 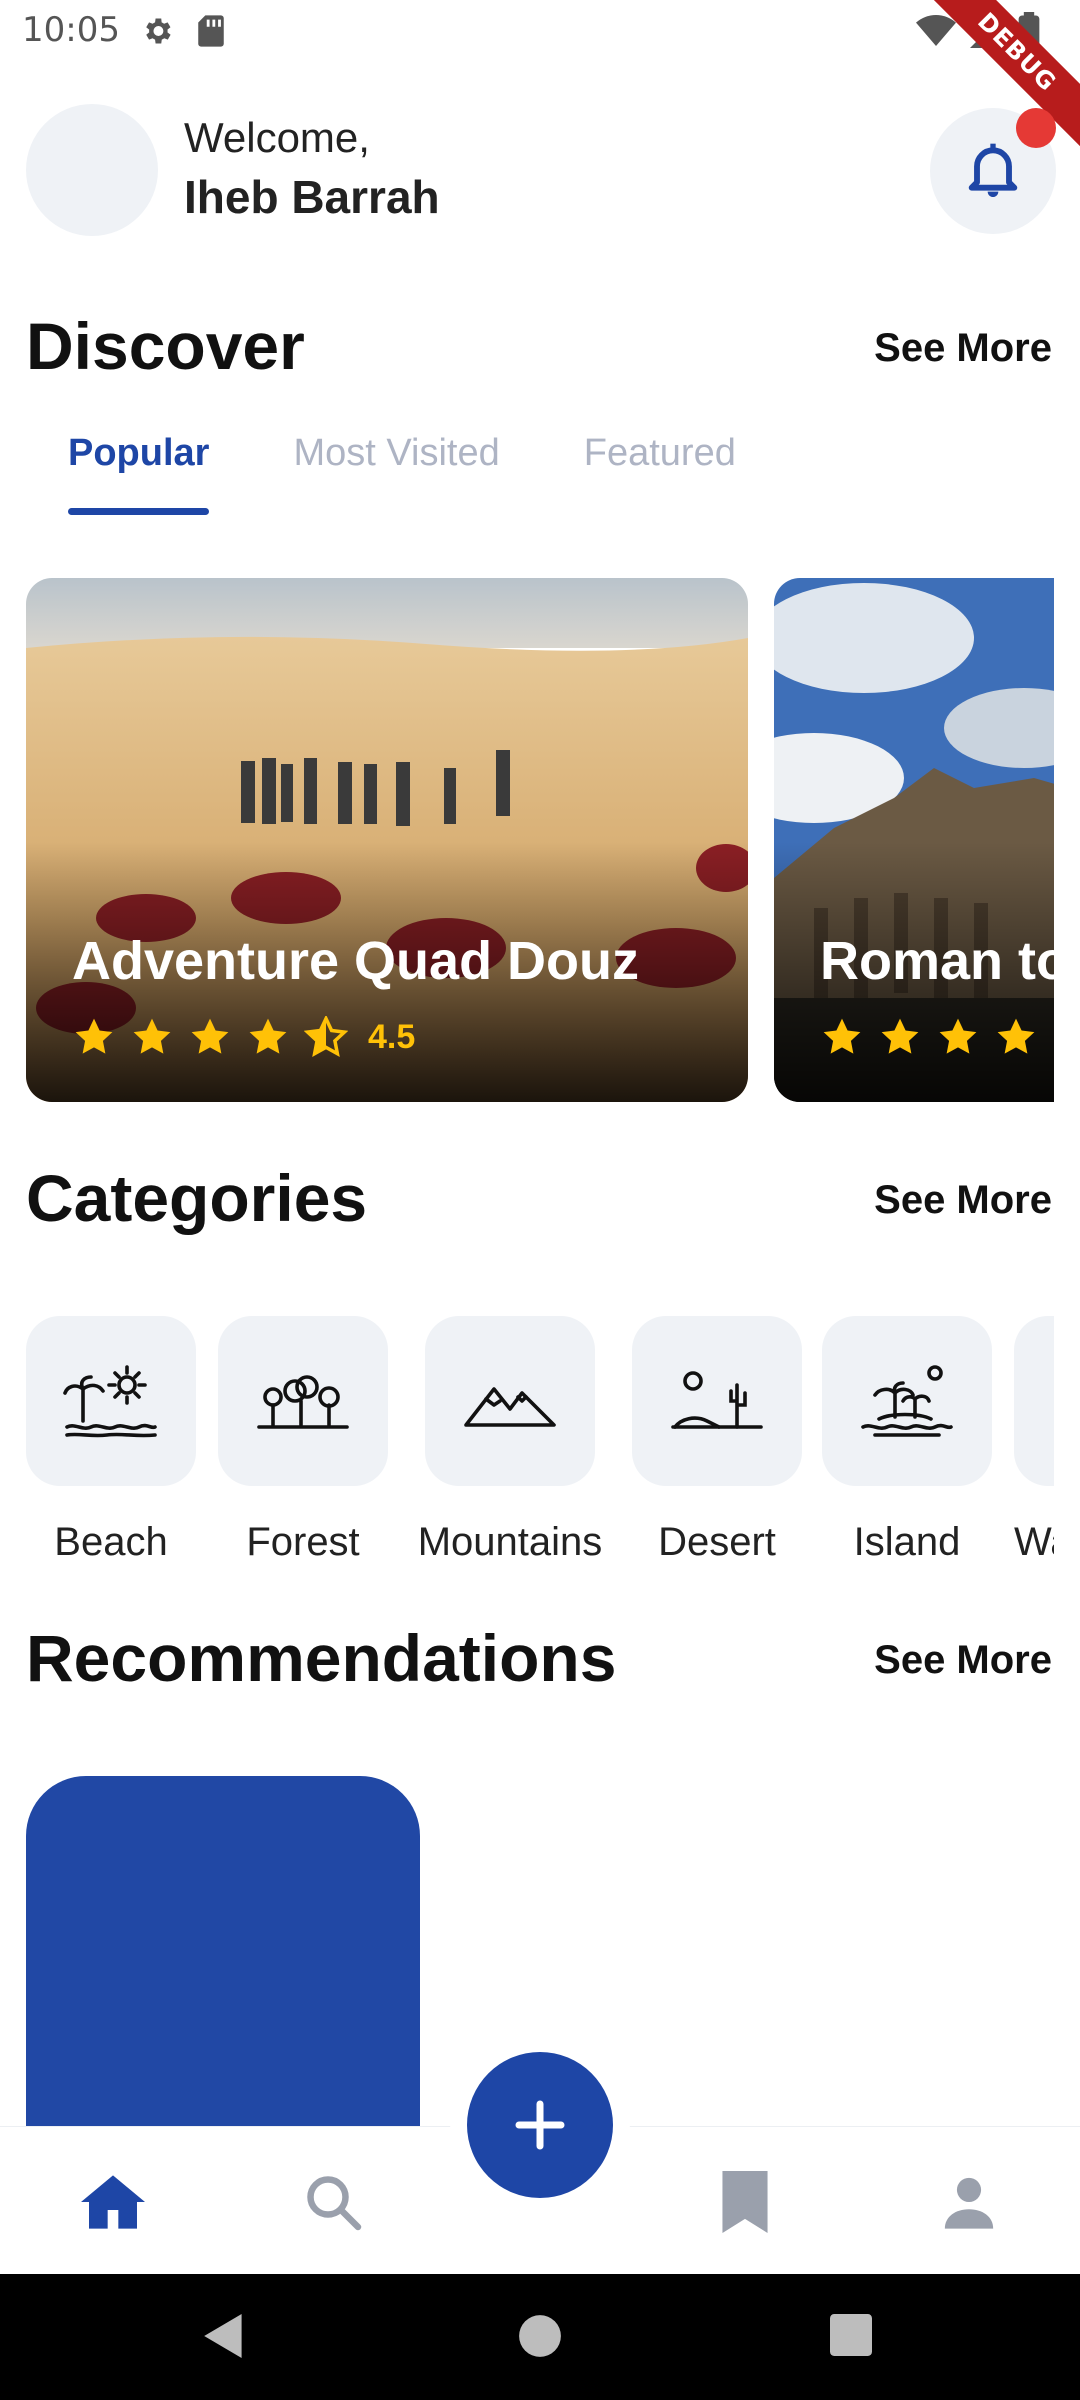 What do you see at coordinates (223, 1956) in the screenshot?
I see `recommendation-card` at bounding box center [223, 1956].